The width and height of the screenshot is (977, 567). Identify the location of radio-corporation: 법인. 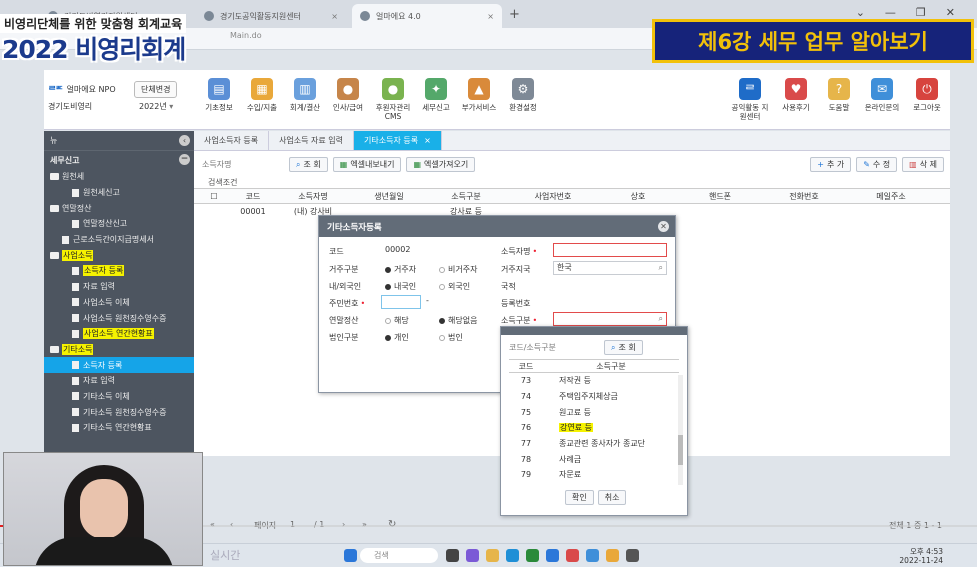
(451, 337).